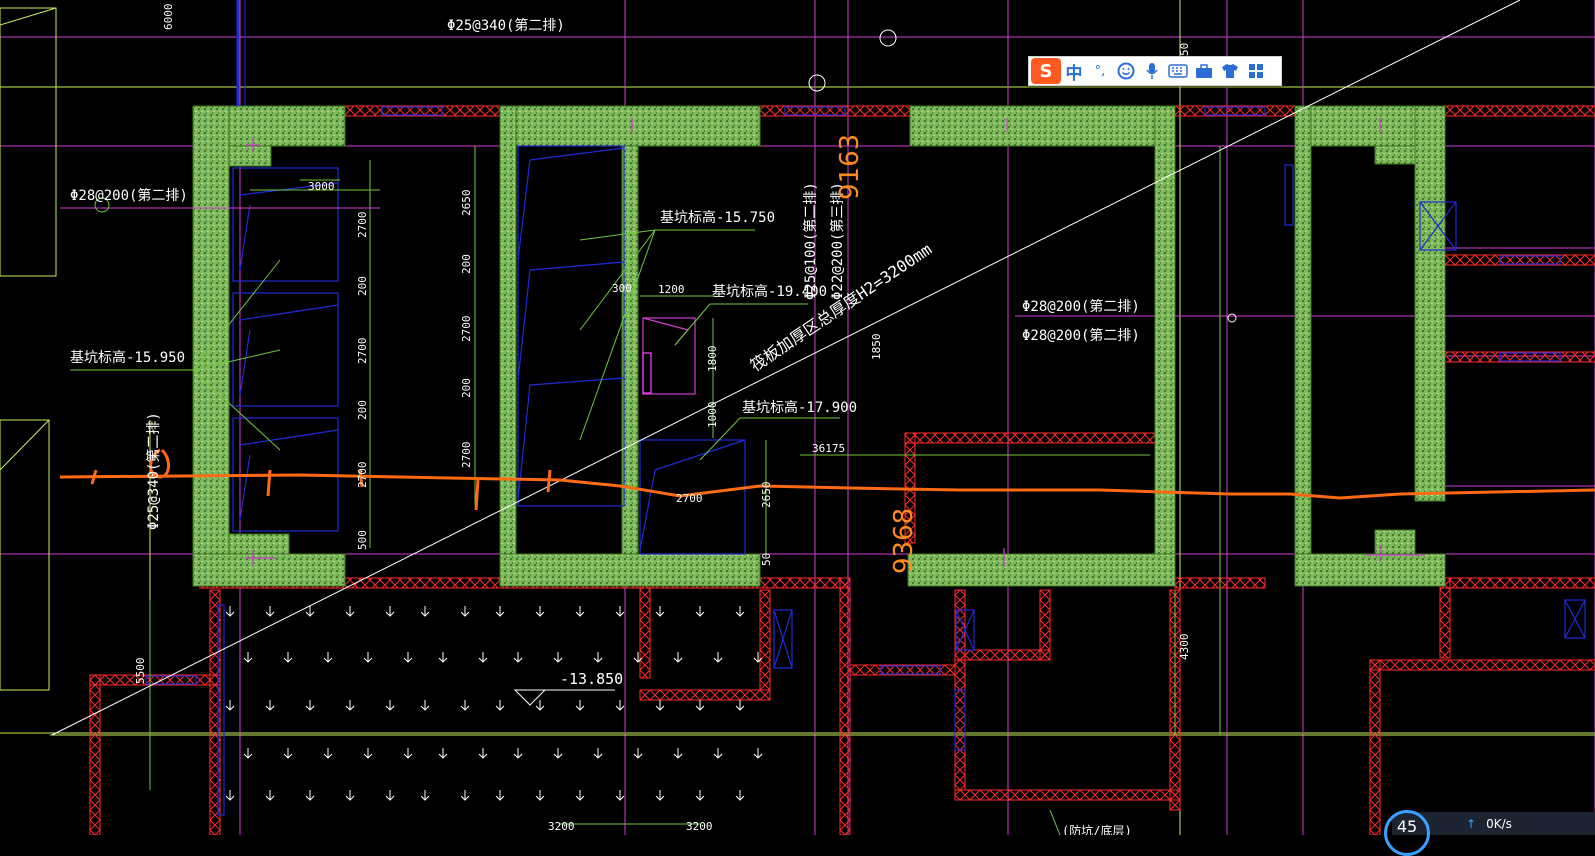 The width and height of the screenshot is (1595, 856). Describe the element at coordinates (1081, 335) in the screenshot. I see `rebar-label-right-2: Φ28@200(第二排)` at that location.